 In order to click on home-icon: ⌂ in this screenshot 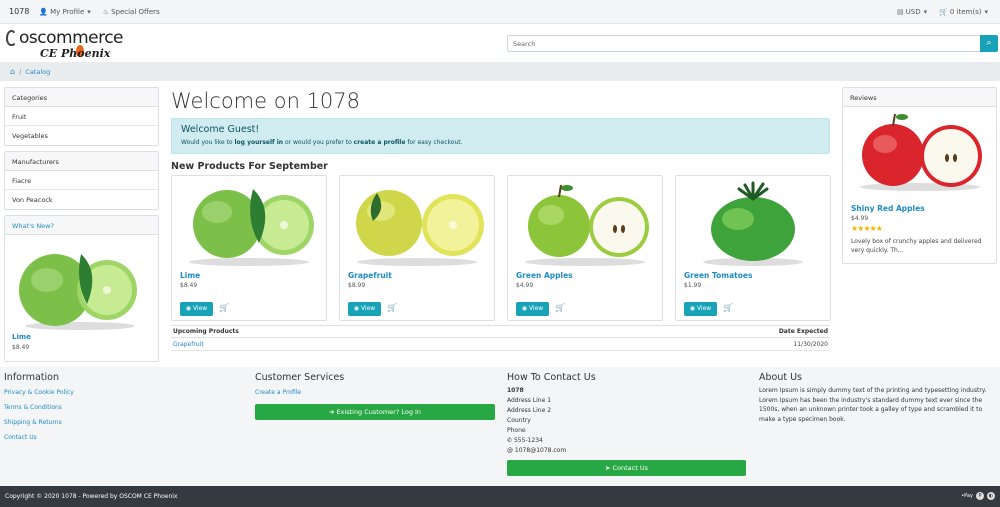, I will do `click(12, 71)`.